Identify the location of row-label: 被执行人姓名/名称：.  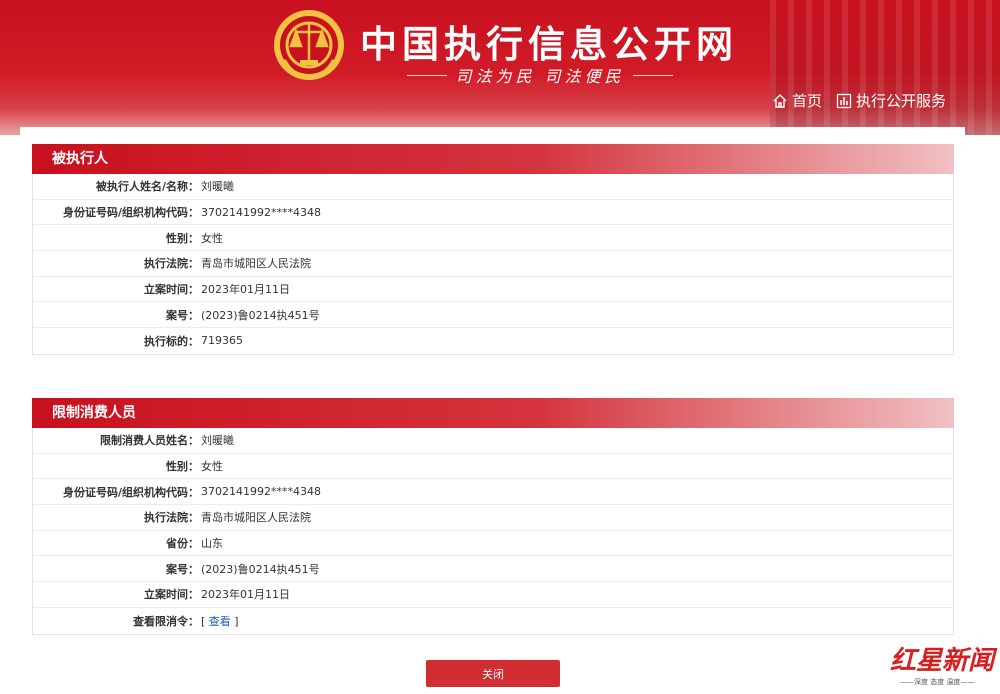
(147, 187).